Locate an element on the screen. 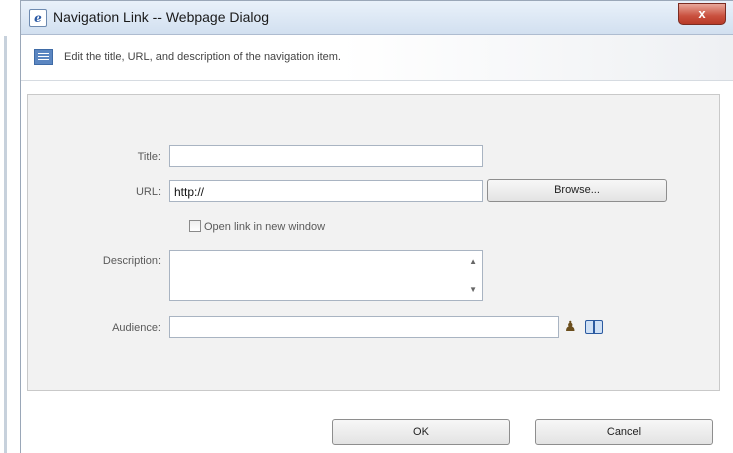 The width and height of the screenshot is (733, 453). title-label: Title: is located at coordinates (149, 157).